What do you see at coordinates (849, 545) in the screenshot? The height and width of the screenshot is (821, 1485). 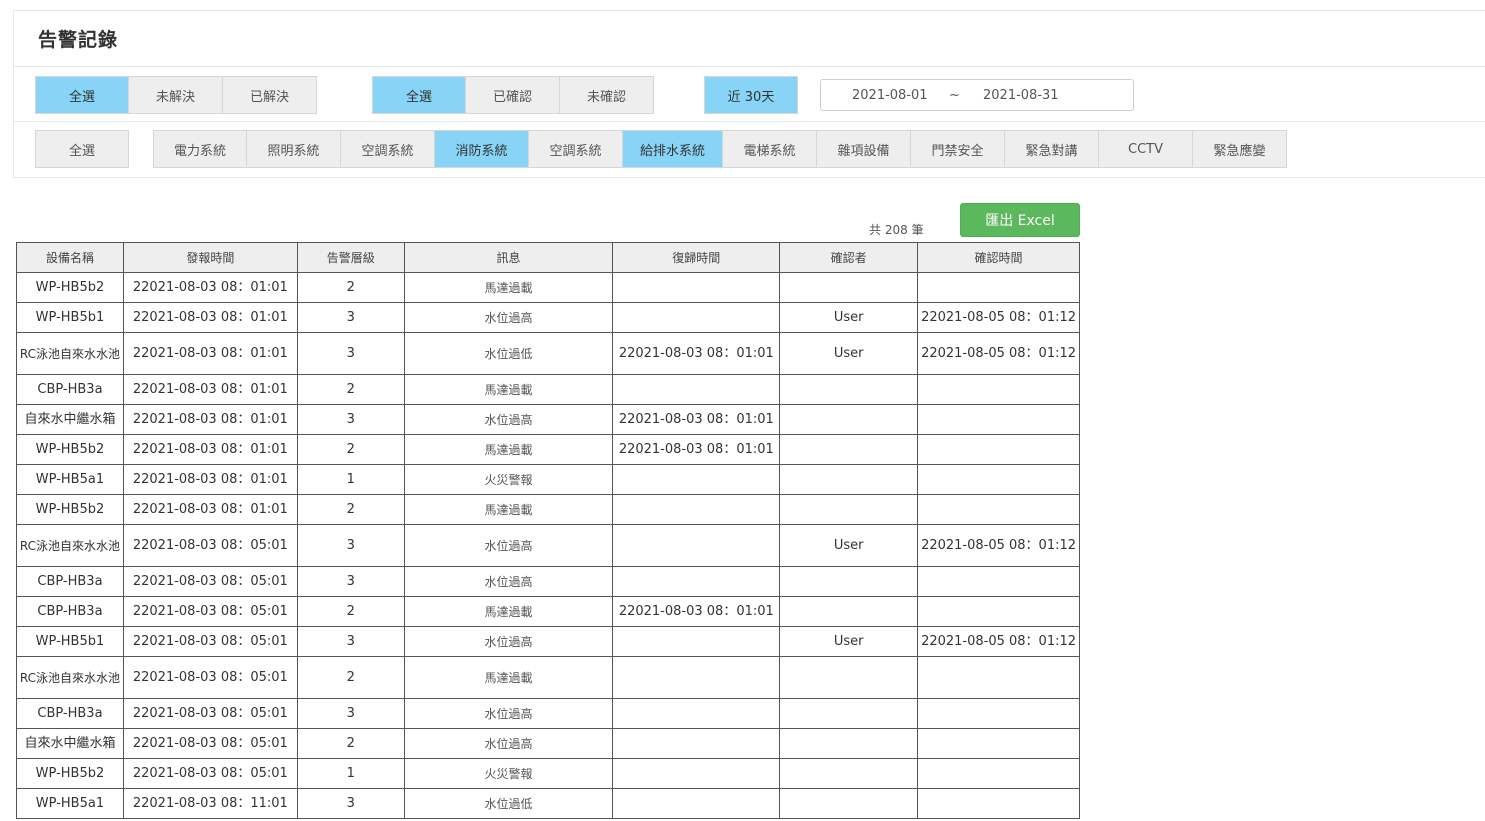 I see `cell-confirmer: User` at bounding box center [849, 545].